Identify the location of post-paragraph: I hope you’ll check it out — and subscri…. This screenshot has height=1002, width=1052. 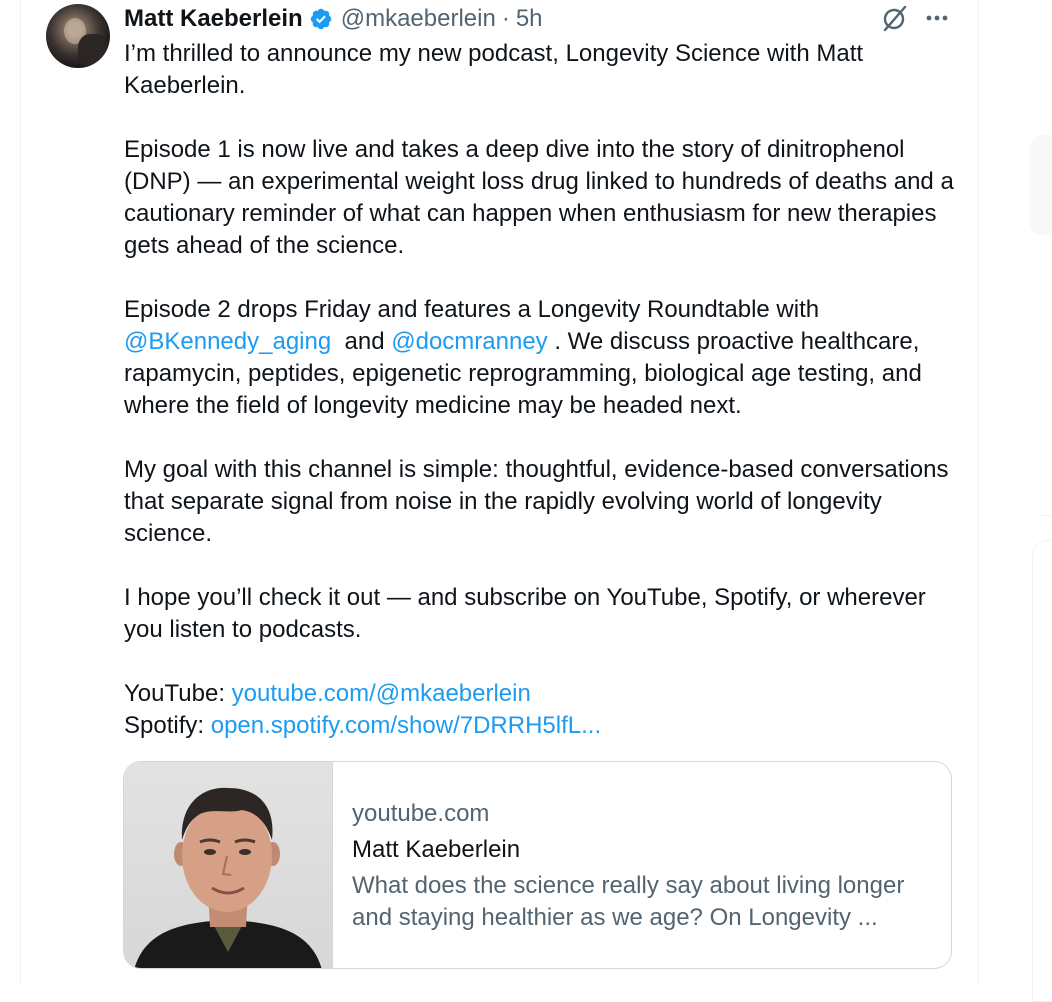
(525, 613).